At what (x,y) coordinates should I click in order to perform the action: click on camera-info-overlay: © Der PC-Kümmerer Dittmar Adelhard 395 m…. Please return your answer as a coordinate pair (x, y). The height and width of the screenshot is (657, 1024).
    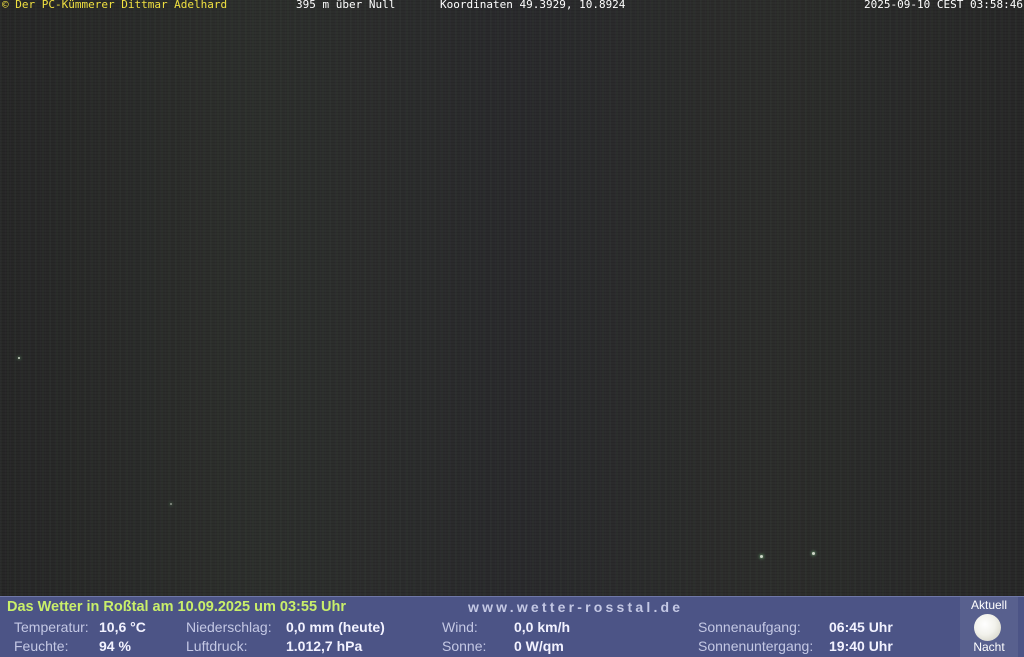
    Looking at the image, I should click on (512, 6).